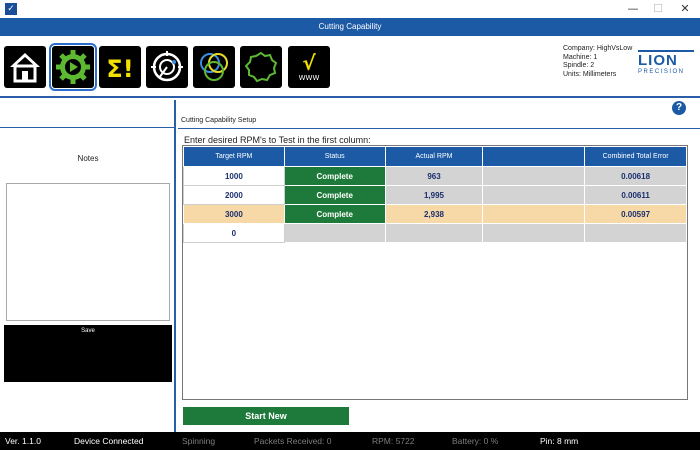 The image size is (700, 450). Describe the element at coordinates (11, 9) in the screenshot. I see `app-icon: ✓` at that location.